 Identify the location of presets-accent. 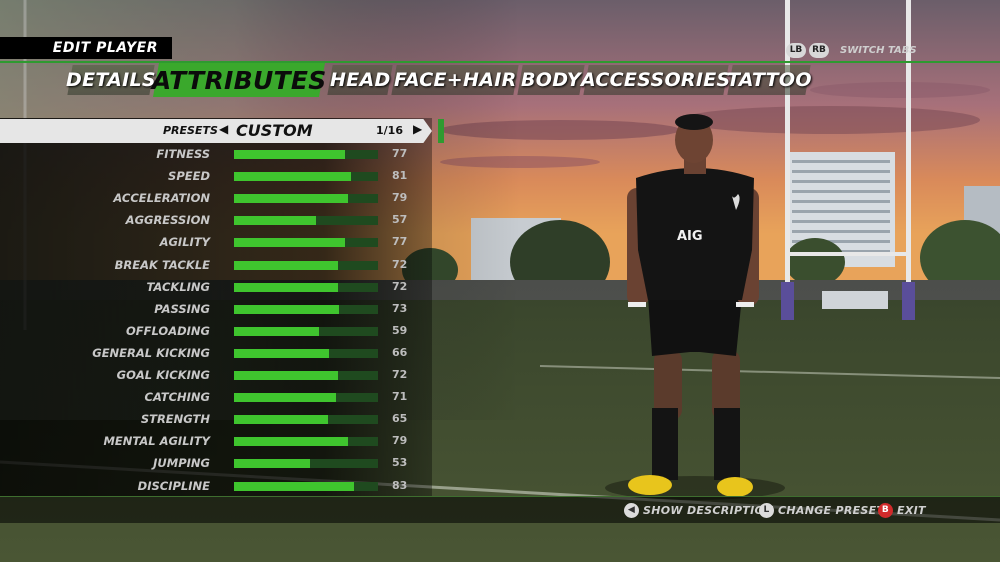
(441, 131).